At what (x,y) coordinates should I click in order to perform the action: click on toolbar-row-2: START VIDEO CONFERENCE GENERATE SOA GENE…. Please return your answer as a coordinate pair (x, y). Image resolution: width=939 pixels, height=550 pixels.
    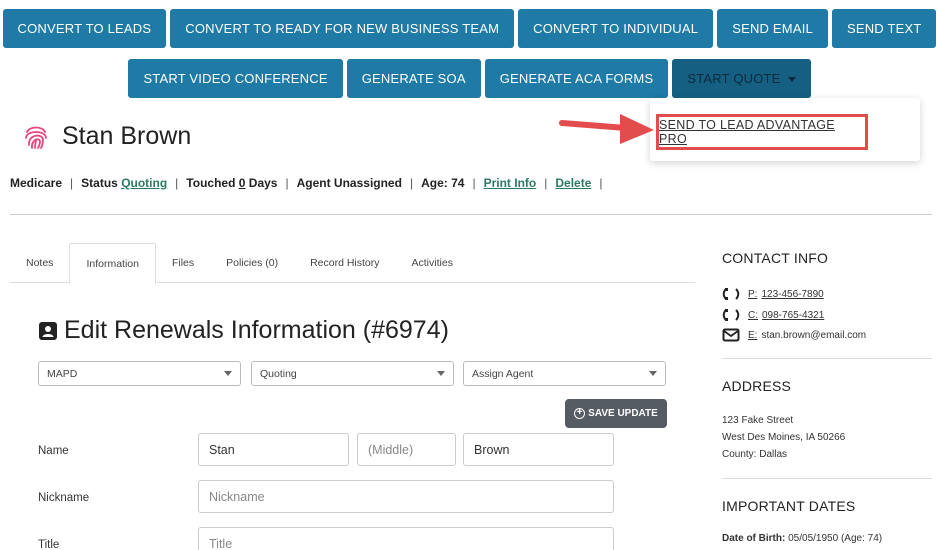
    Looking at the image, I should click on (469, 78).